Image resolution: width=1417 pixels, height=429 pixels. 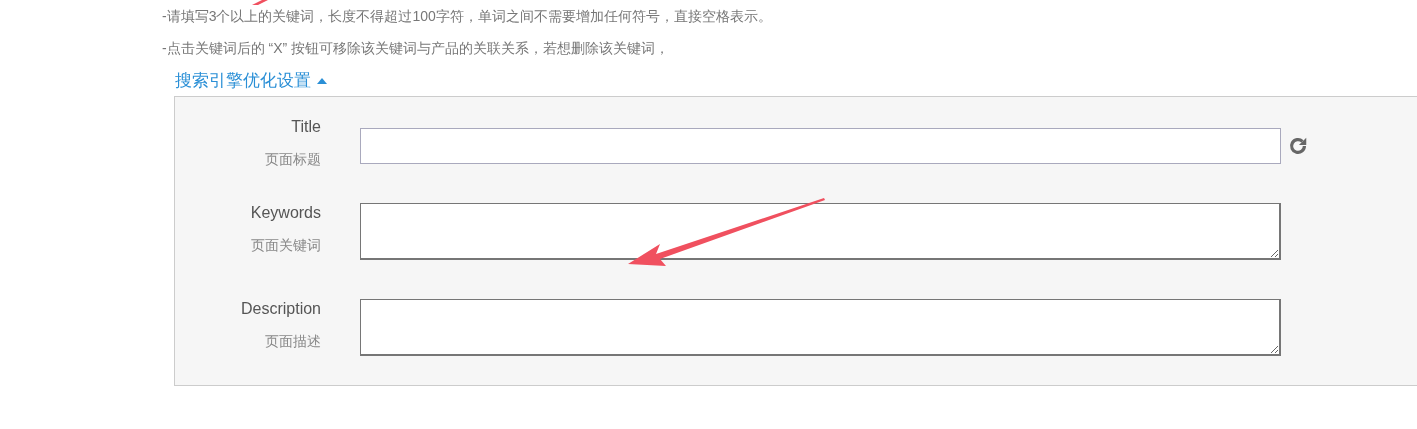 What do you see at coordinates (306, 127) in the screenshot?
I see `field-label: Title` at bounding box center [306, 127].